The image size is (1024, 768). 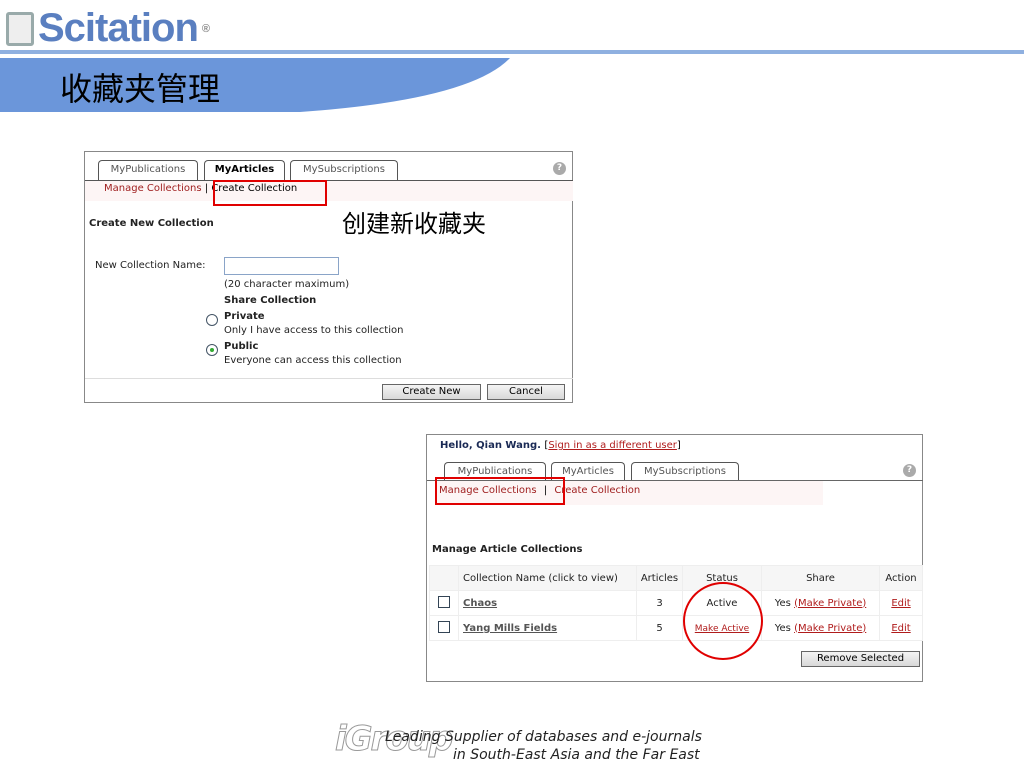 What do you see at coordinates (148, 170) in the screenshot?
I see `tab-mypublications: MyPublications` at bounding box center [148, 170].